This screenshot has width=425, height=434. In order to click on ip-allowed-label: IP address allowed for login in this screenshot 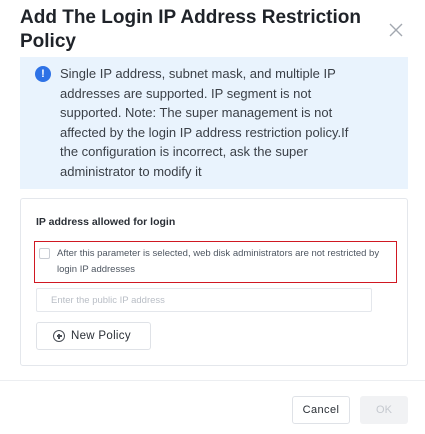, I will do `click(106, 222)`.